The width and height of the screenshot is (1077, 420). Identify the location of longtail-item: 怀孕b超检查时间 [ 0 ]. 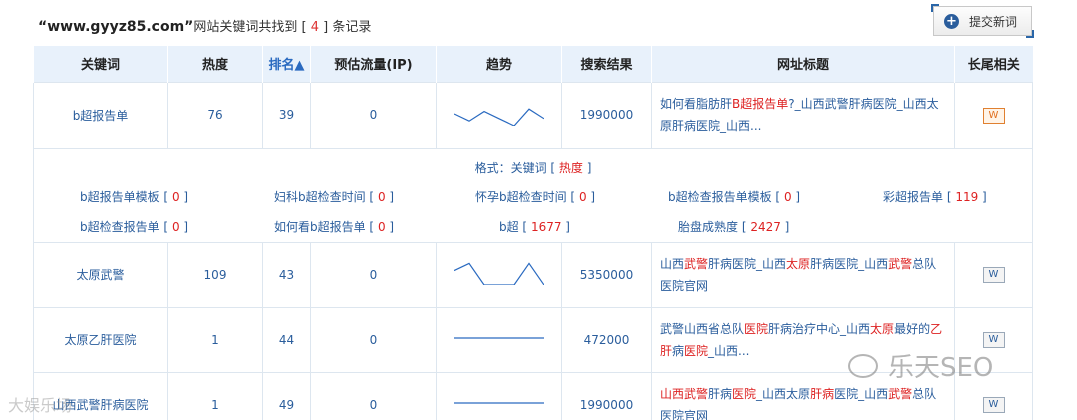
(535, 196).